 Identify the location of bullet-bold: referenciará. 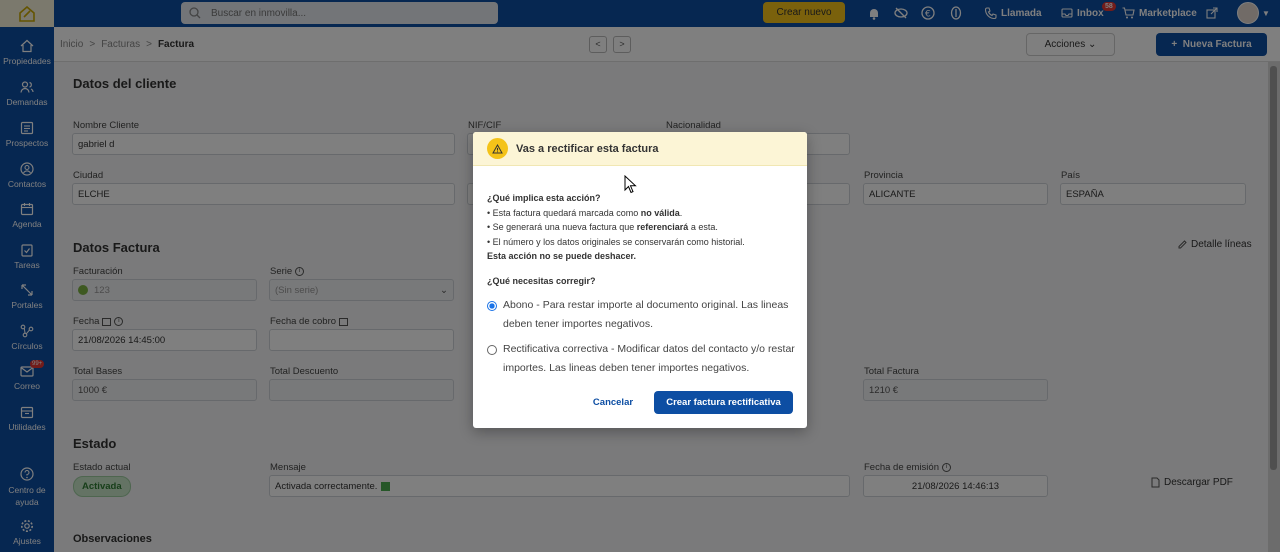
(662, 227).